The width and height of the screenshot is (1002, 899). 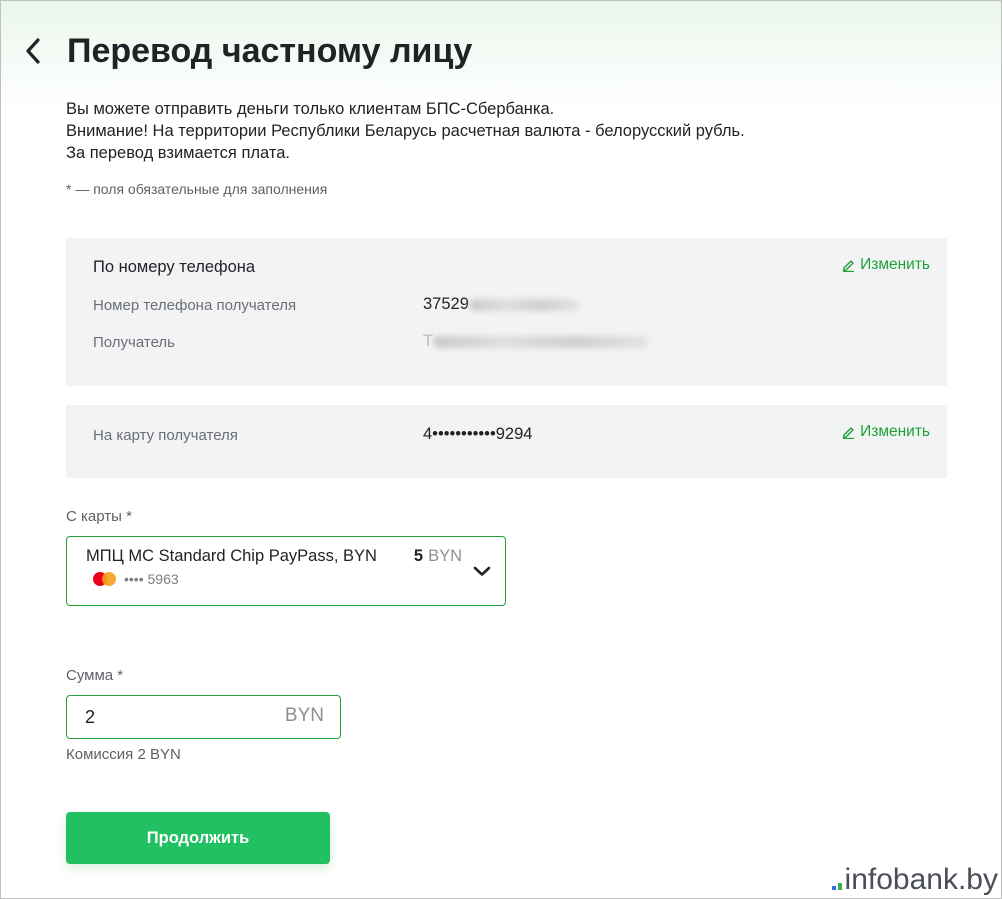 I want to click on info-line: За перевод взимается плата., so click(x=178, y=153).